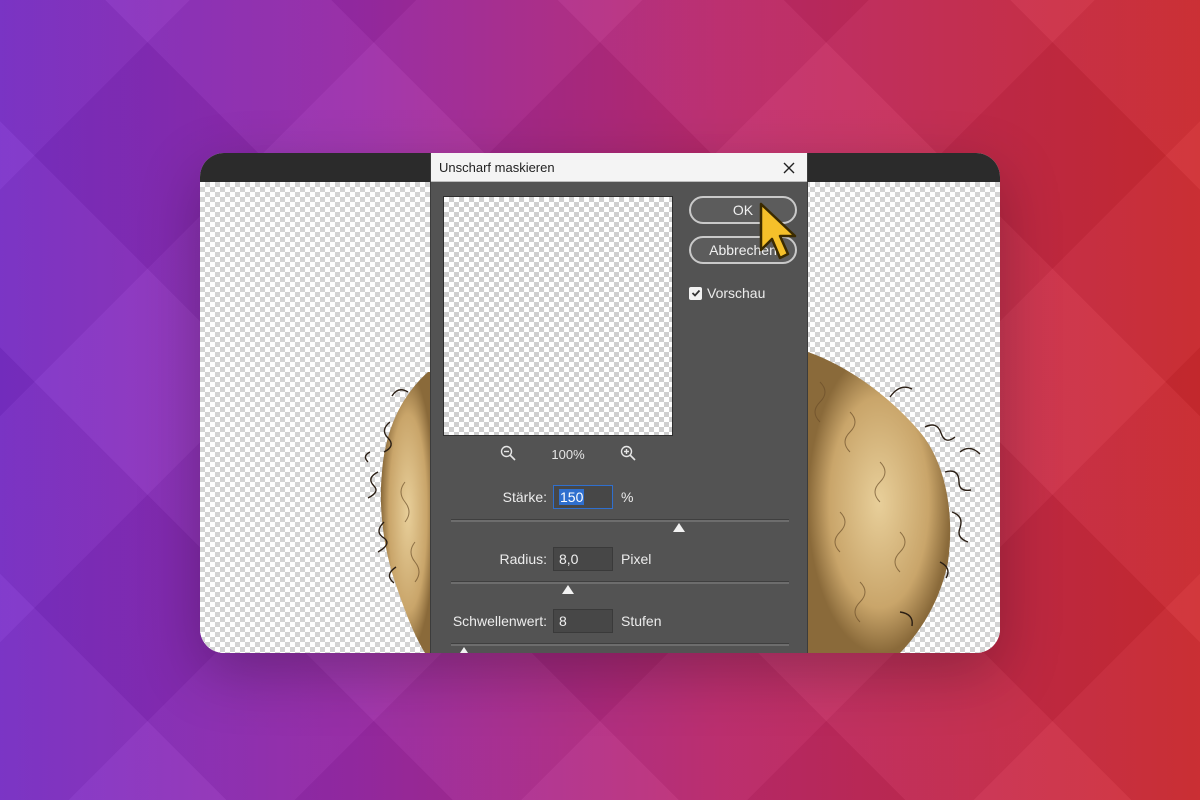 The image size is (1200, 800). I want to click on radius-label: Radius:, so click(523, 559).